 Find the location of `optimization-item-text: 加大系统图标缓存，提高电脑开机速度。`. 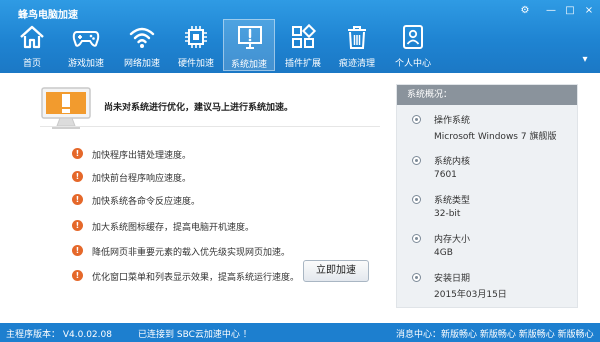

optimization-item-text: 加大系统图标缓存，提高电脑开机速度。 is located at coordinates (173, 228).